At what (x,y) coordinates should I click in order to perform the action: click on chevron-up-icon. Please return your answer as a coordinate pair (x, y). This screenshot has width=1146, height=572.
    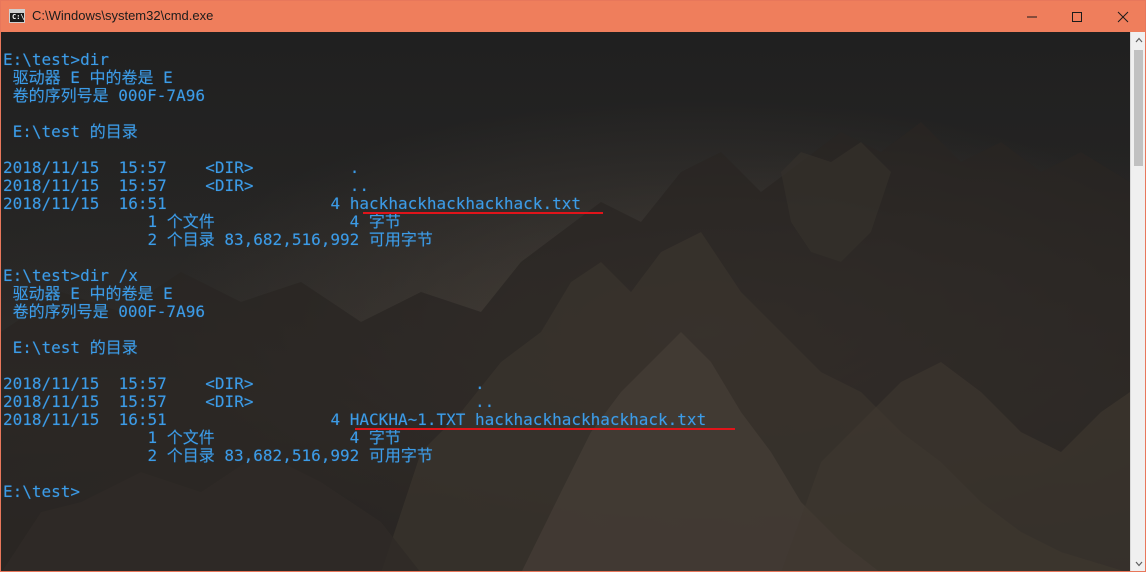
    Looking at the image, I should click on (1139, 40).